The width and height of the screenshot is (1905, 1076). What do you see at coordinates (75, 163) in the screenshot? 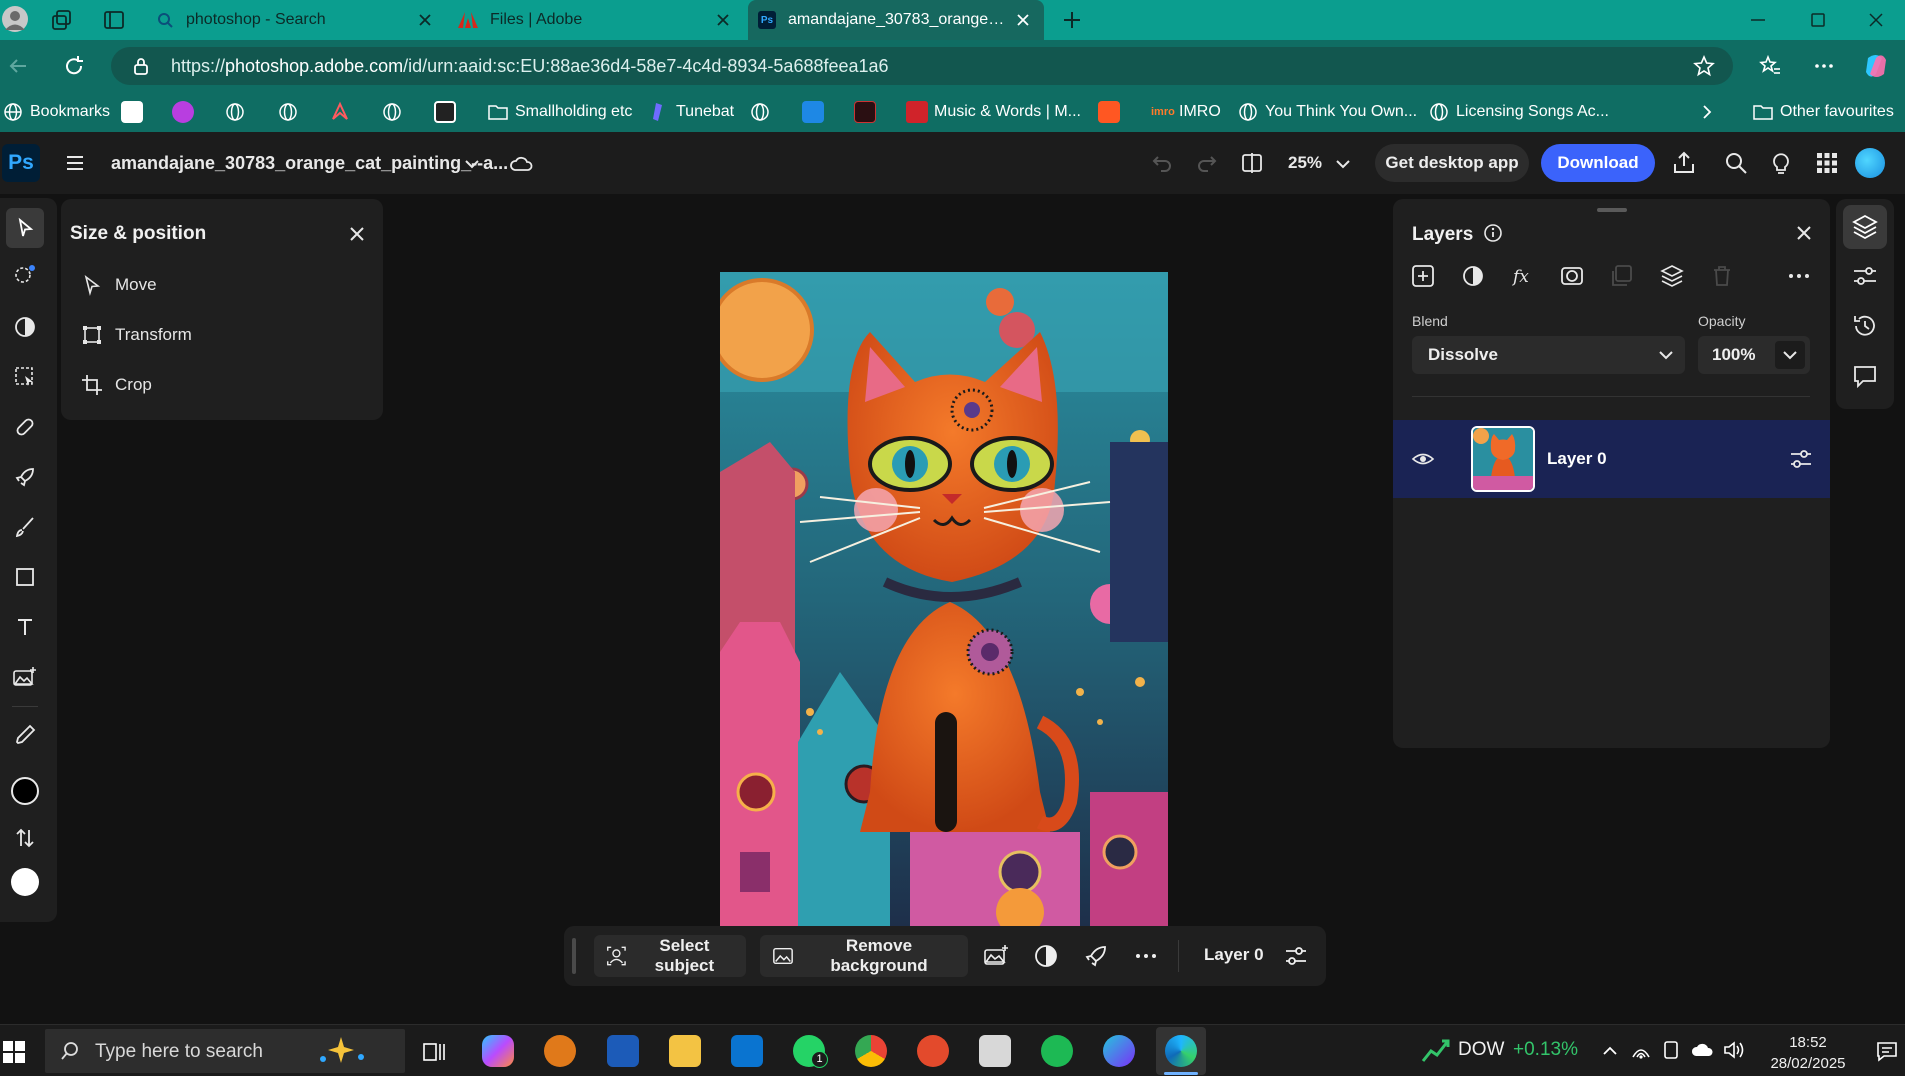
I see `hamburger-menu-icon` at bounding box center [75, 163].